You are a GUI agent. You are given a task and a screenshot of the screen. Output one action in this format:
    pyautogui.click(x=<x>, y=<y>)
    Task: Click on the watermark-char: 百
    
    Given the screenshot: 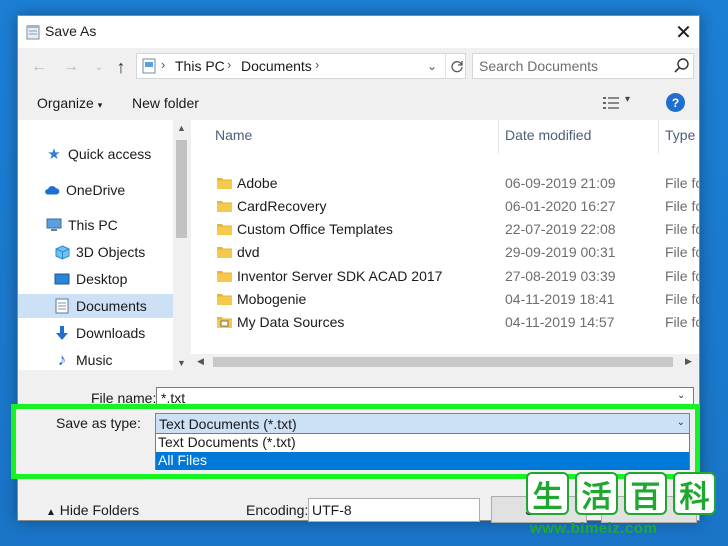 What is the action you would take?
    pyautogui.click(x=645, y=493)
    